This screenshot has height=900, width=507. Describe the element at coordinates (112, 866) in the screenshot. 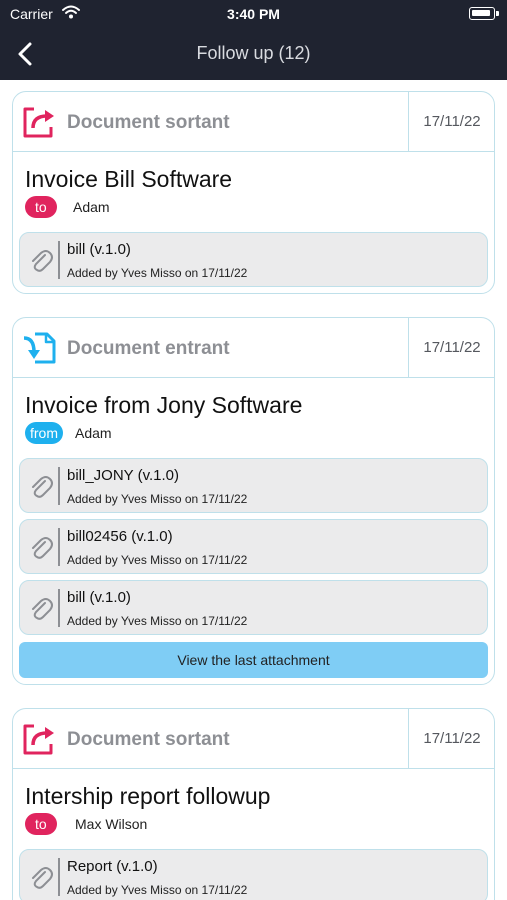

I see `attachment-name: Report (v.1.0)` at that location.